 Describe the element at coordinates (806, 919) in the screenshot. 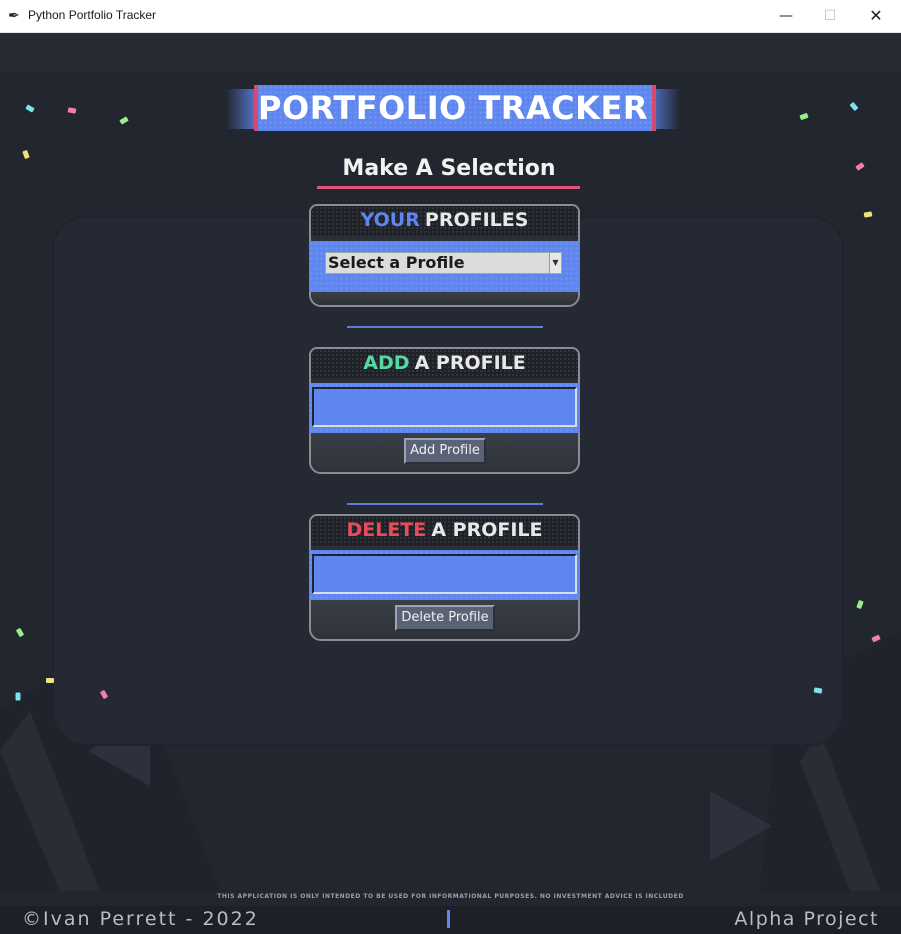

I see `project-label: Alpha Project` at that location.